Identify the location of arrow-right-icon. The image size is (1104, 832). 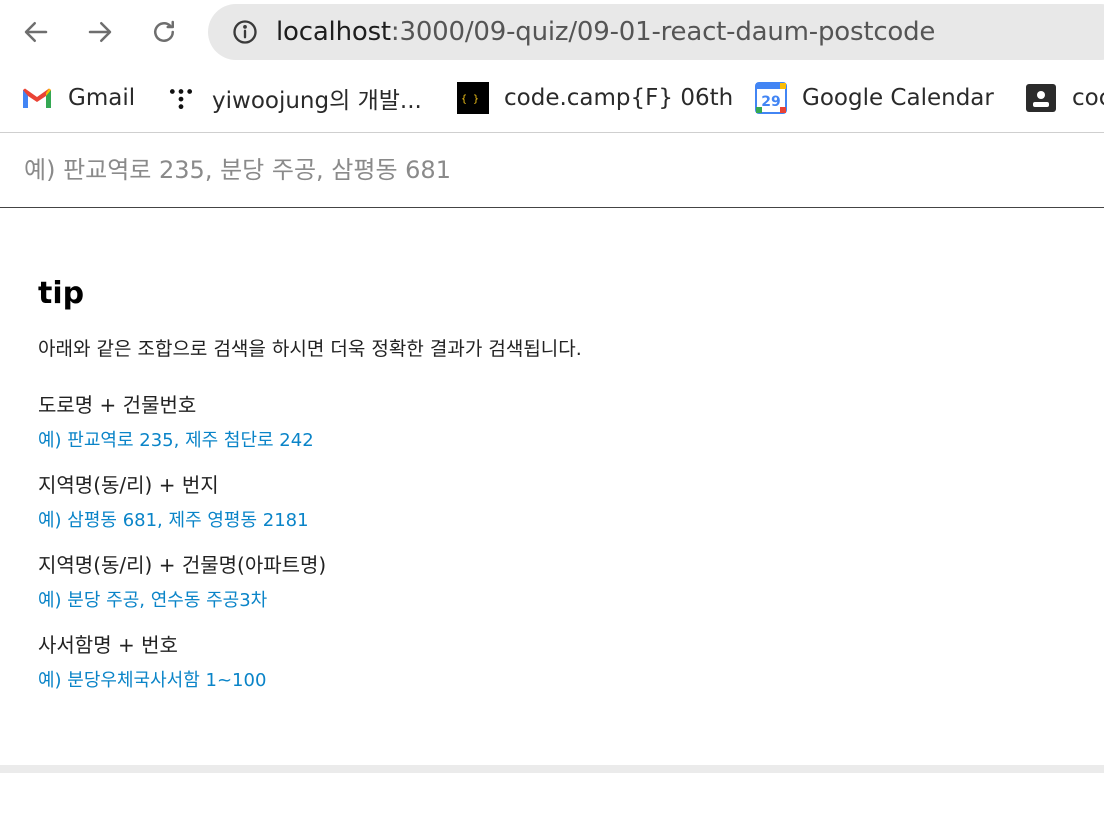
(100, 32).